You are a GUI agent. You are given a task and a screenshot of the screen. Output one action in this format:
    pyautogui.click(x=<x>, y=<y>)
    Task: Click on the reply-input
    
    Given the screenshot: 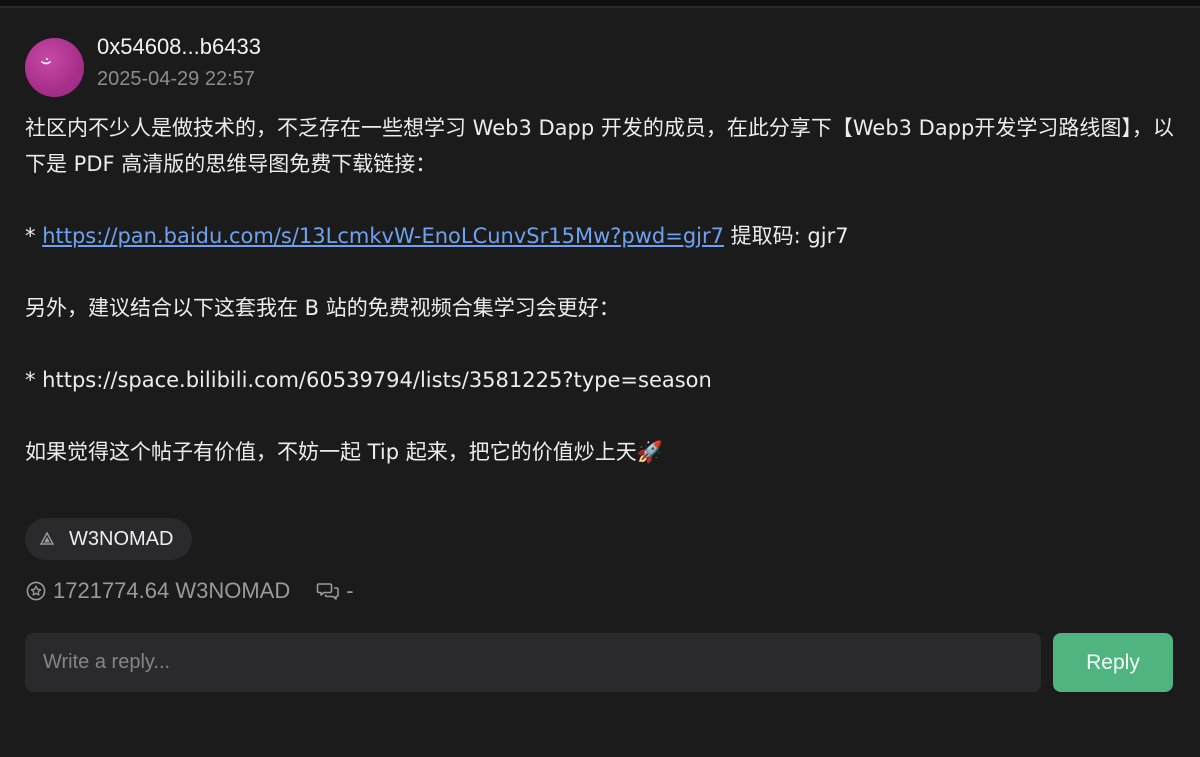 What is the action you would take?
    pyautogui.click(x=533, y=662)
    